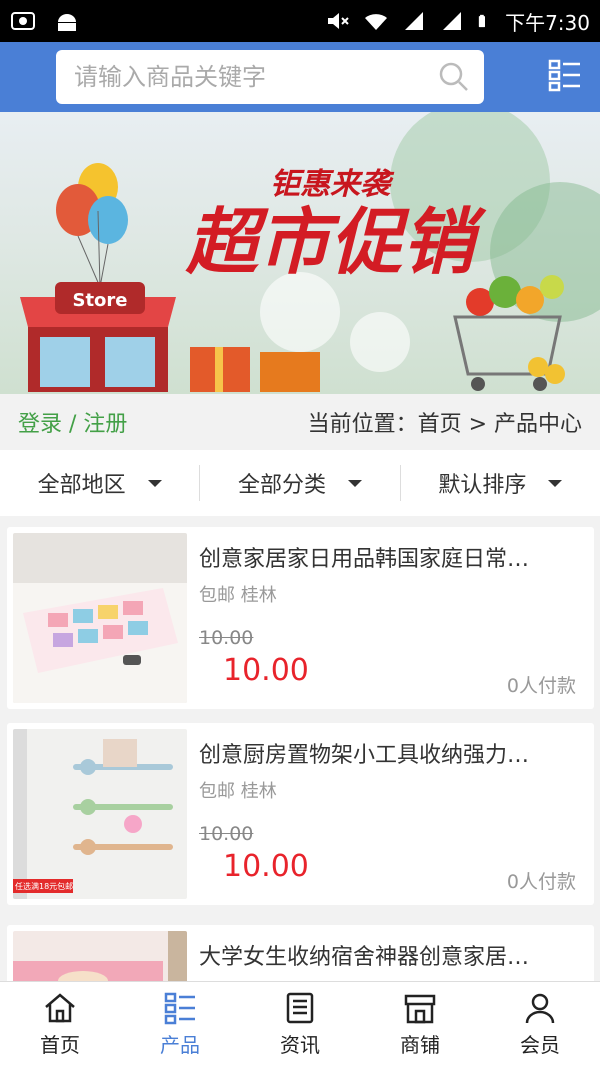  I want to click on login-register-link: 登录 / 注册, so click(72, 422).